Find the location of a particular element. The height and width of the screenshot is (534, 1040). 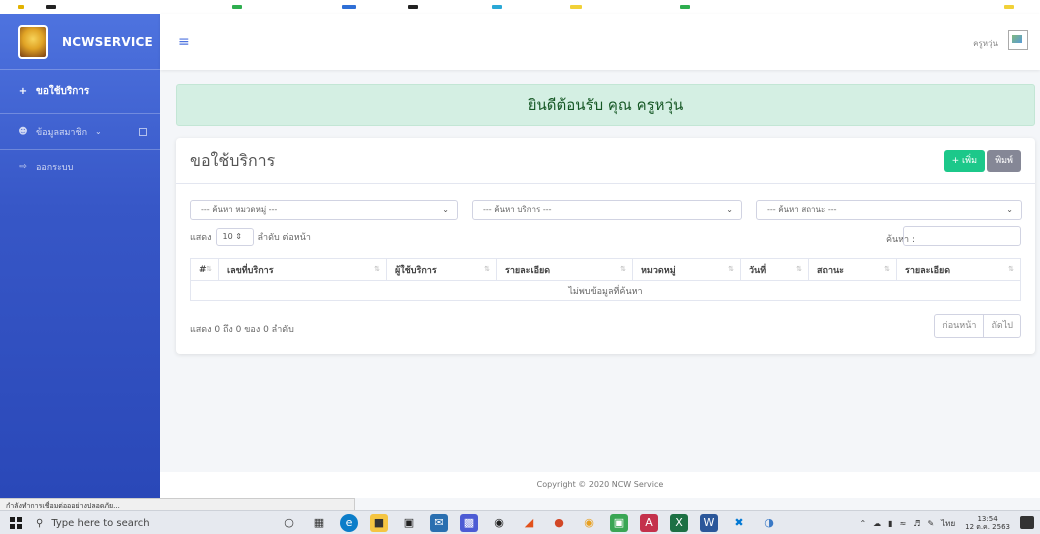

collapse-icon is located at coordinates (143, 132).